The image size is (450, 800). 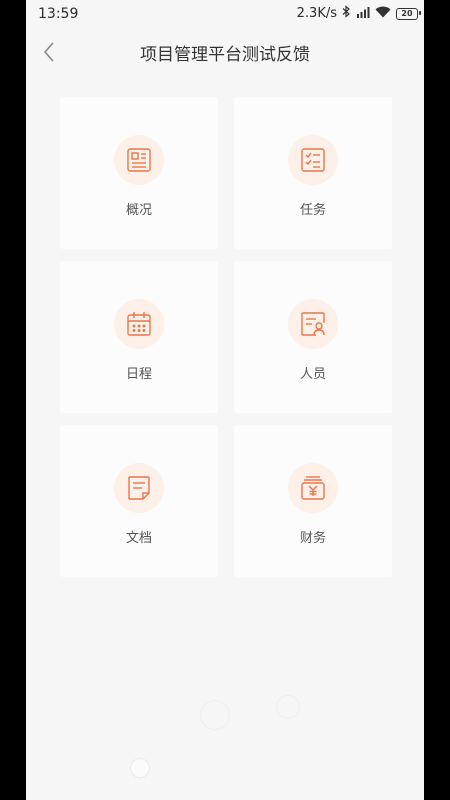 I want to click on status-indicators: 2.3K/s 20, so click(x=358, y=13).